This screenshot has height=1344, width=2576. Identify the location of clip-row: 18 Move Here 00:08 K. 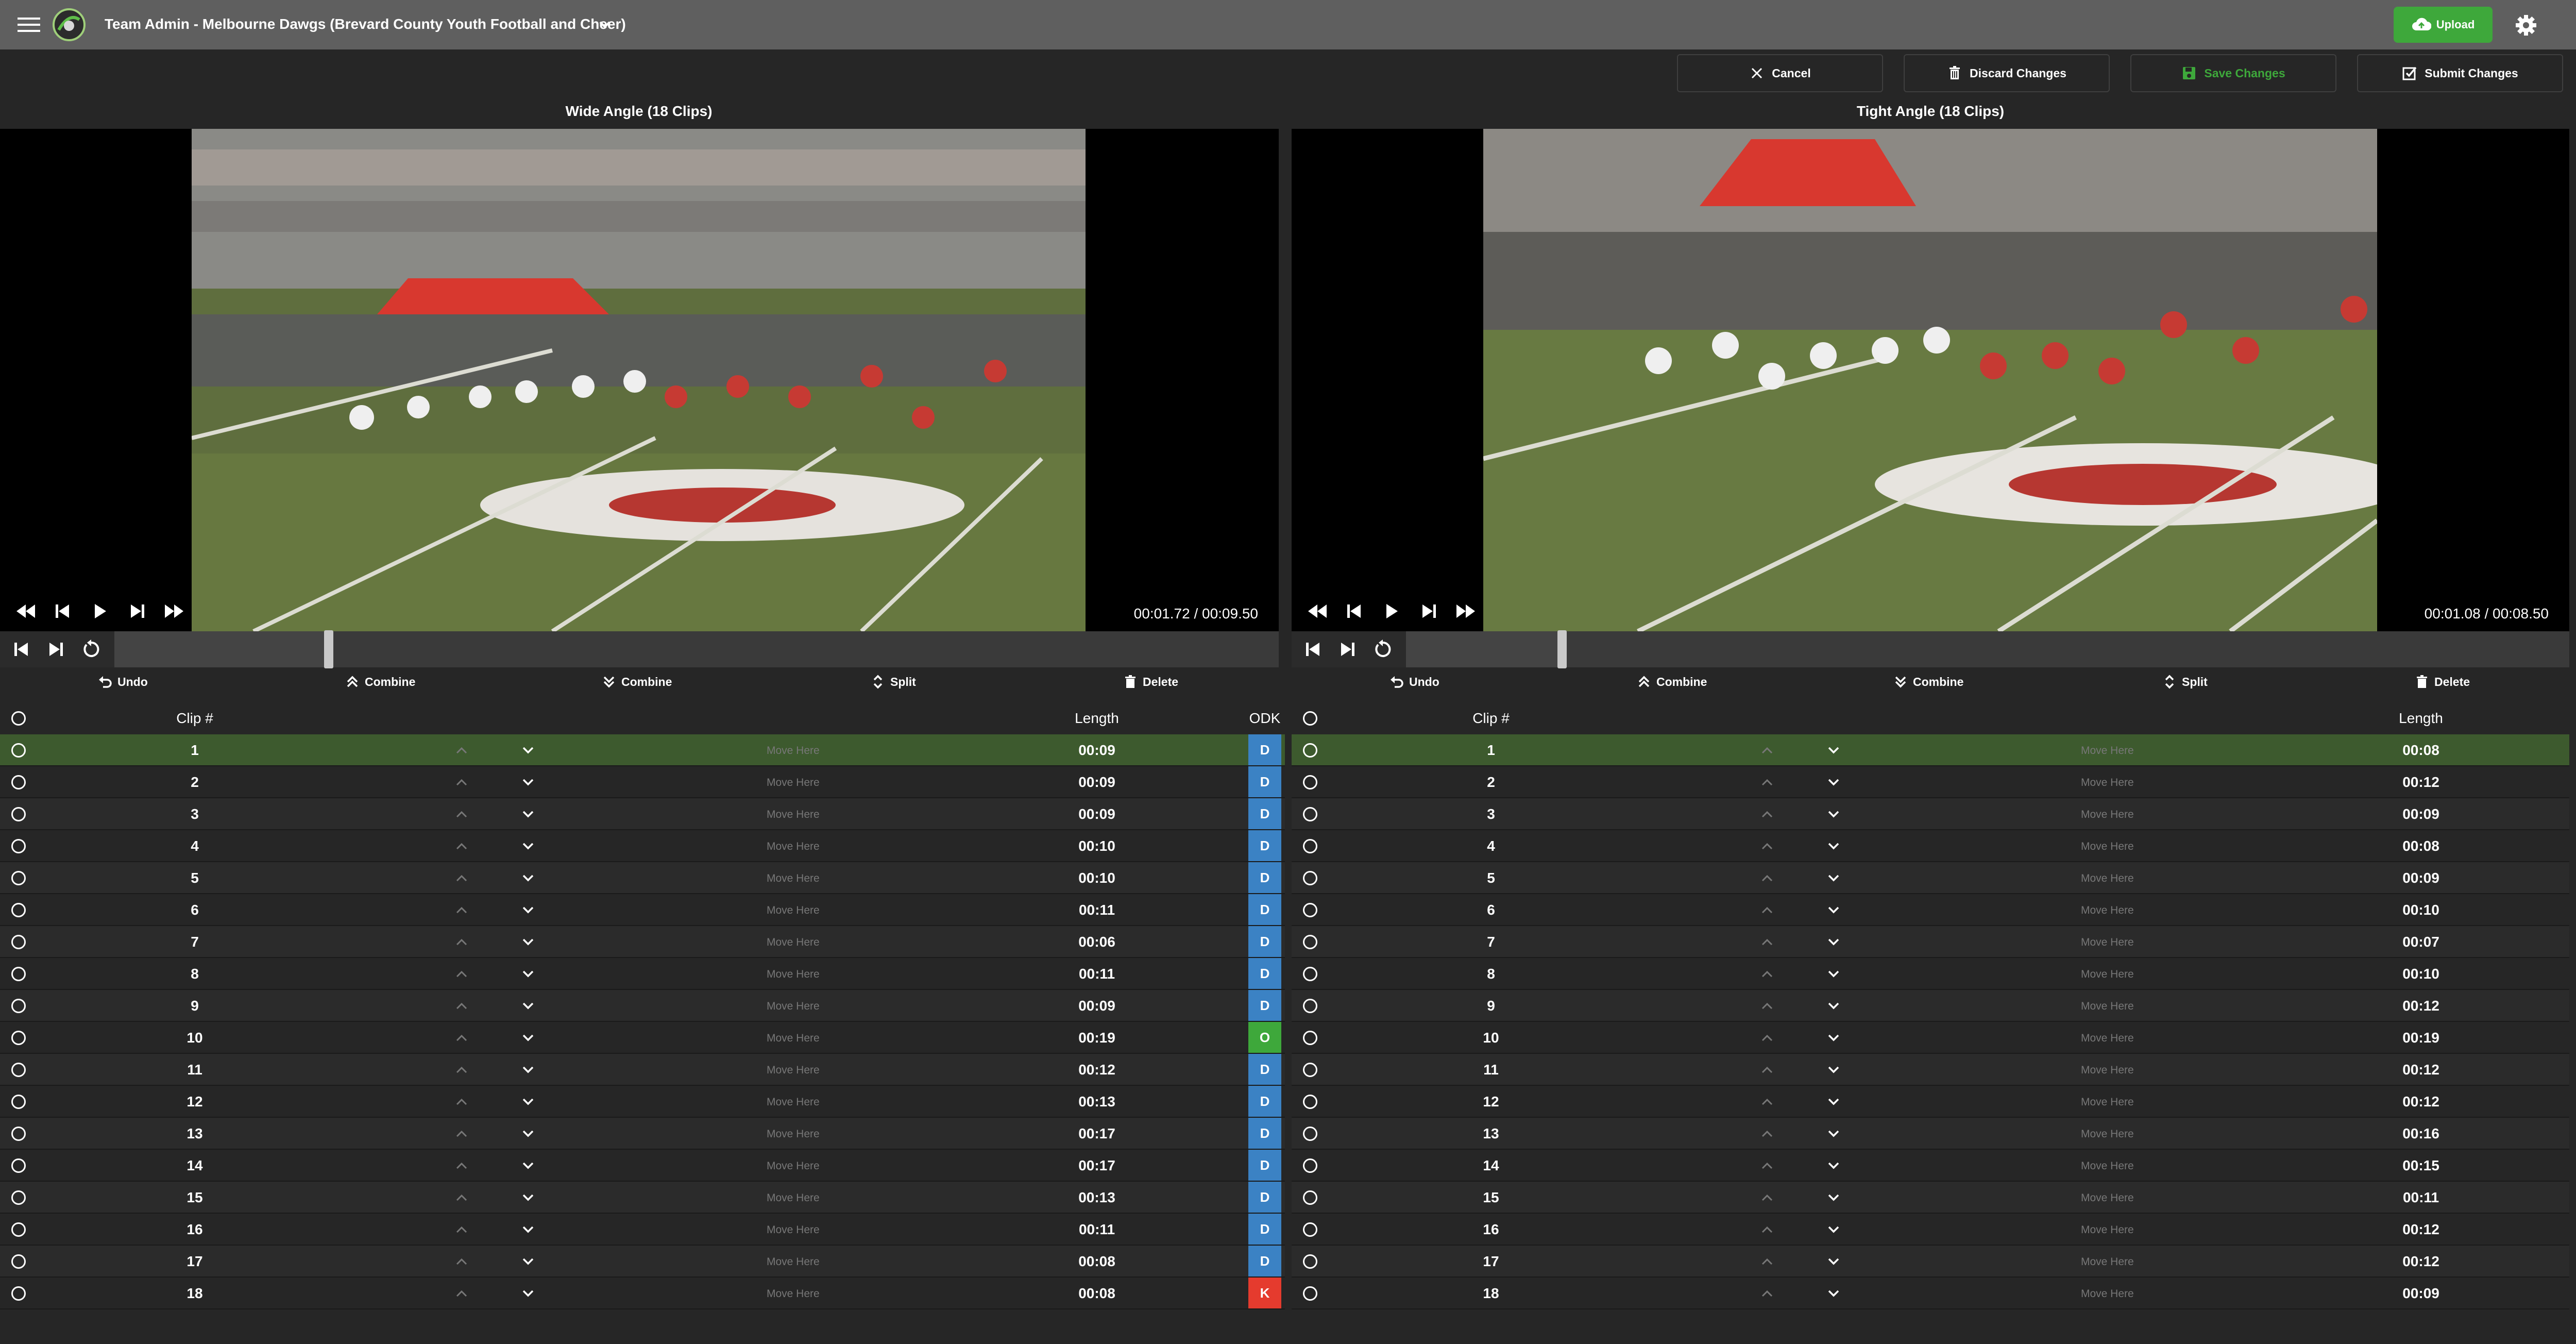
(642, 1293).